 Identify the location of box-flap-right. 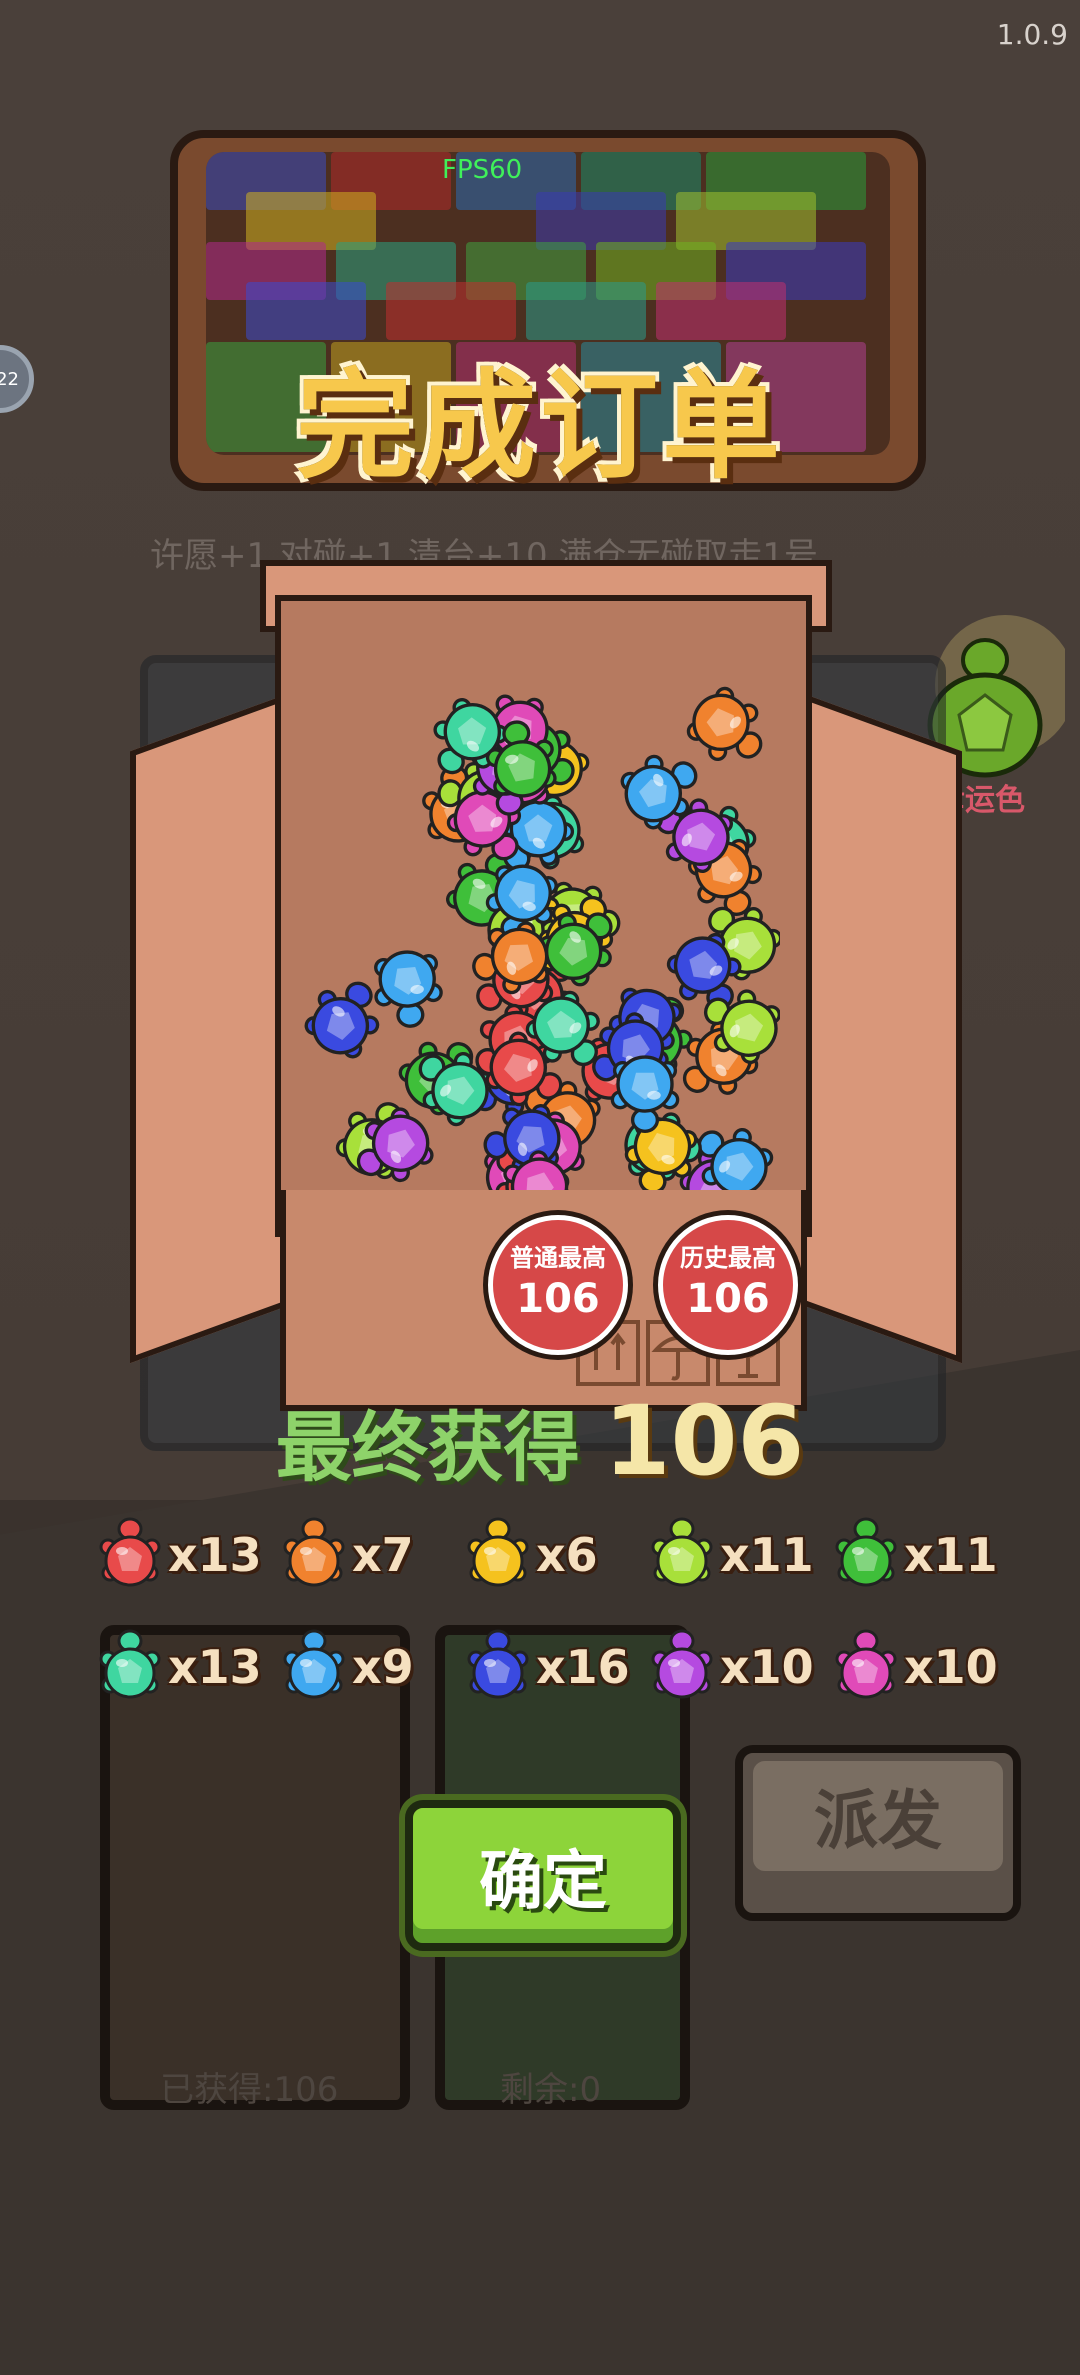
(876, 1026).